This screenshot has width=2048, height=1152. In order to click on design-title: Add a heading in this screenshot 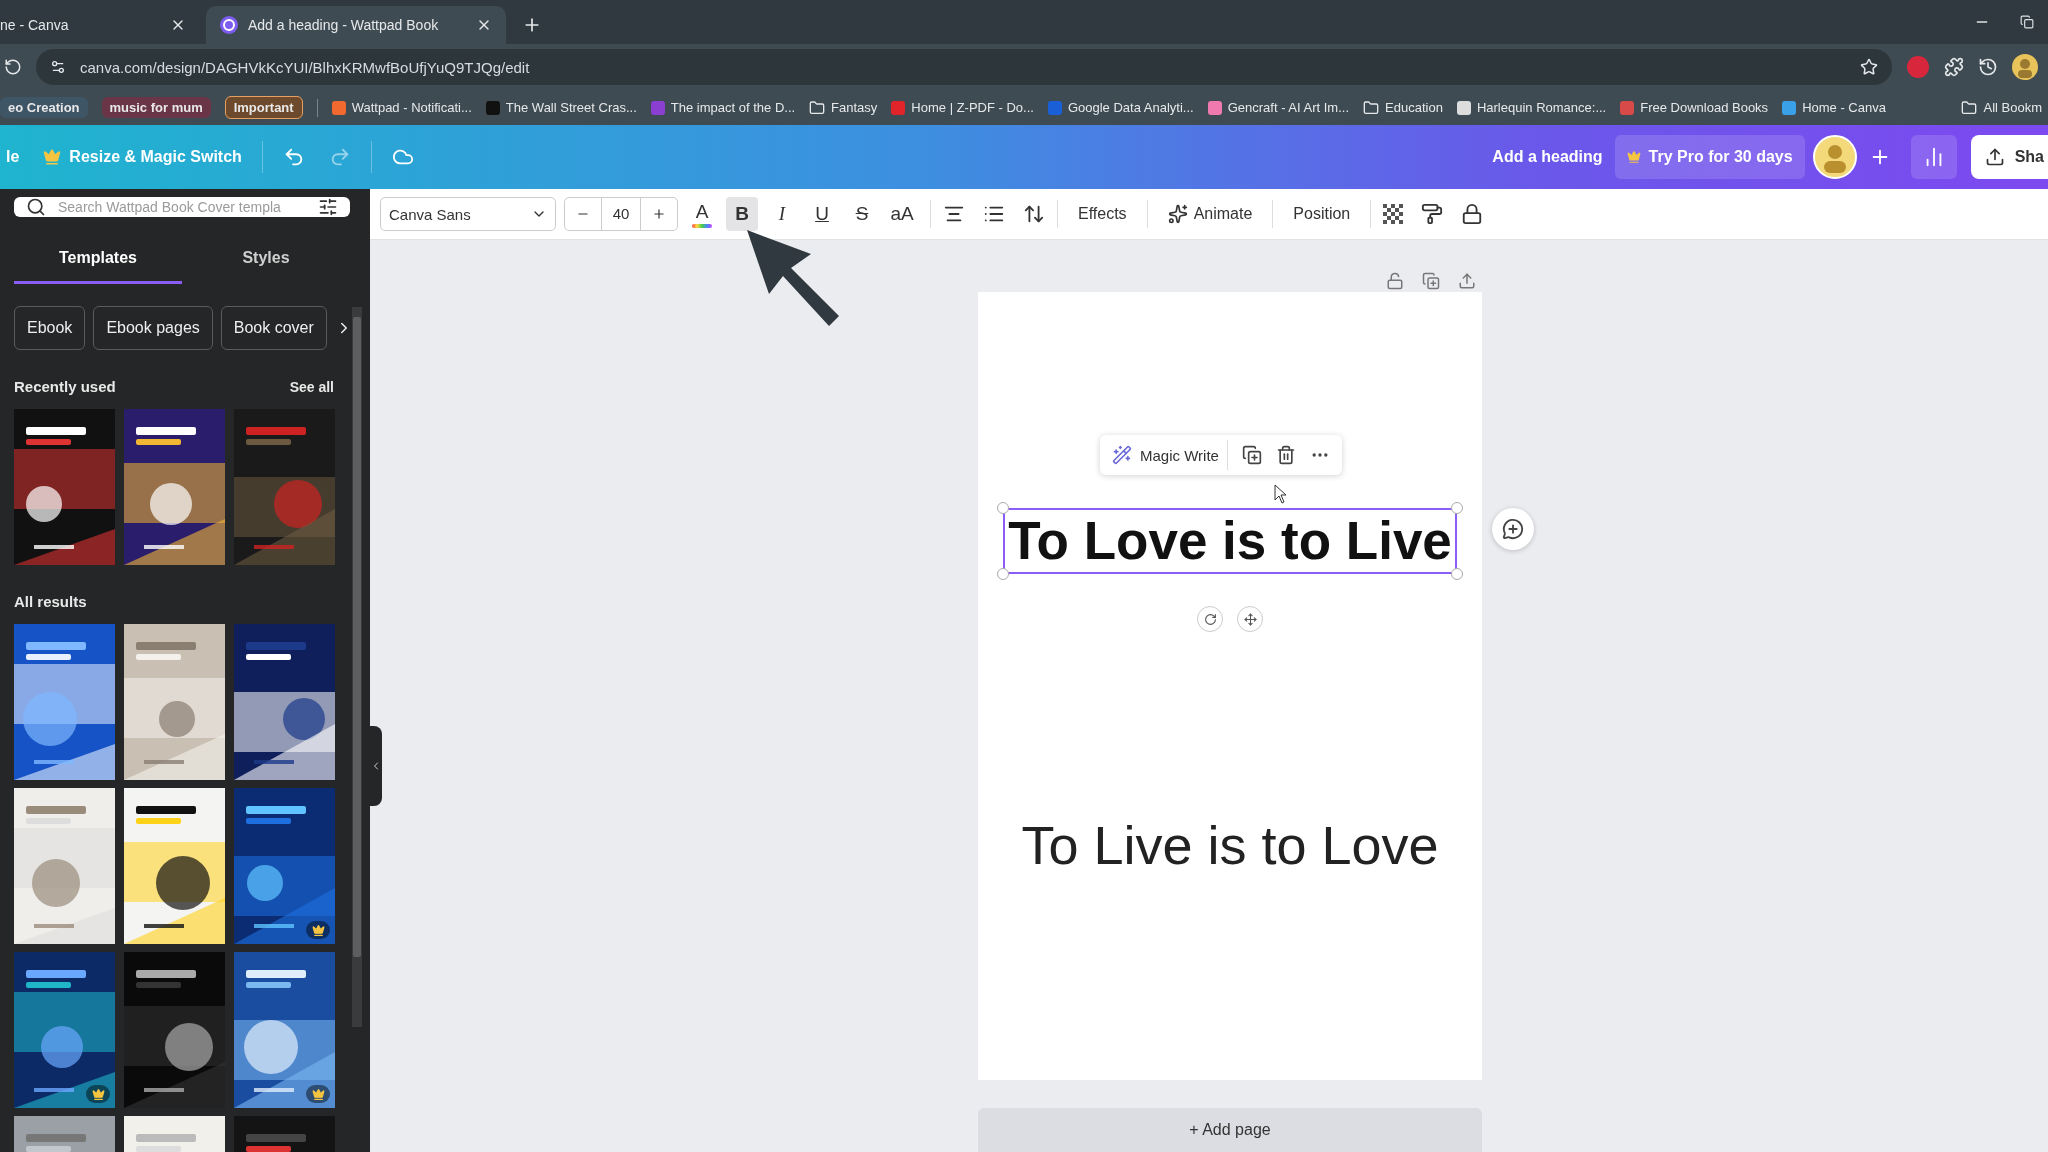, I will do `click(1547, 157)`.